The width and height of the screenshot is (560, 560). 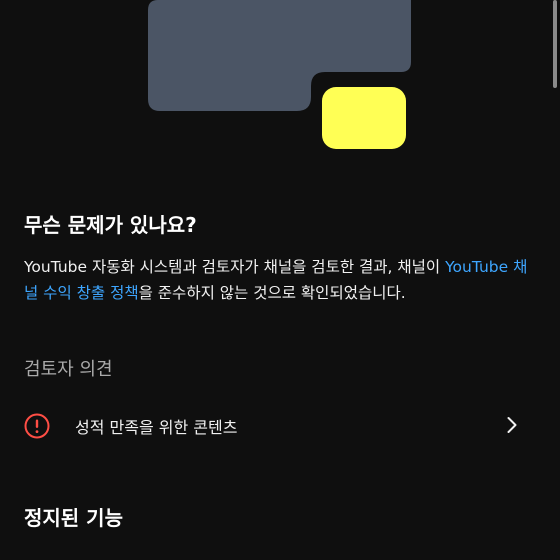 I want to click on description-text-end: 을 준수하지 않는 것으로 확인되었습니다., so click(x=272, y=293).